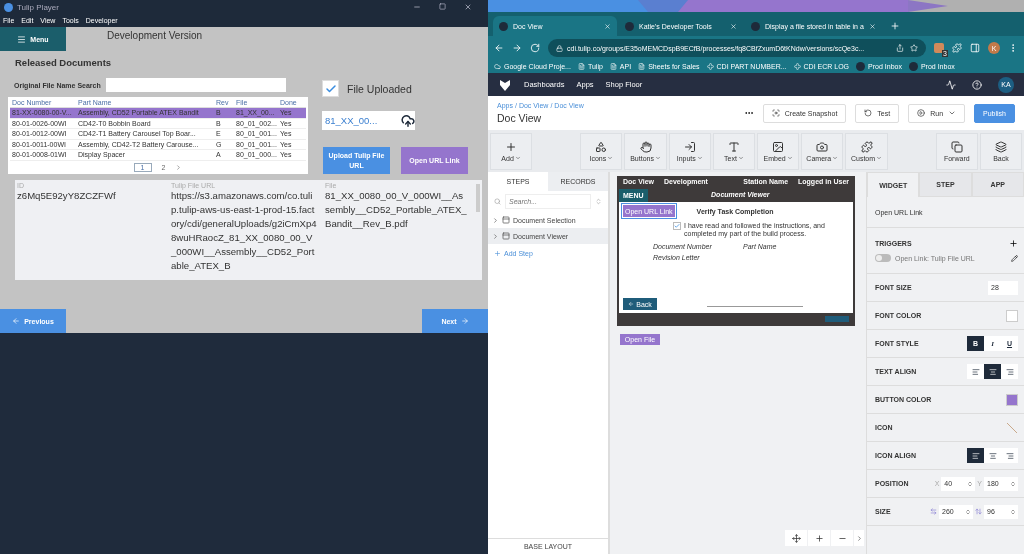 The image size is (1024, 554). What do you see at coordinates (464, 321) in the screenshot?
I see `arrow-right-icon` at bounding box center [464, 321].